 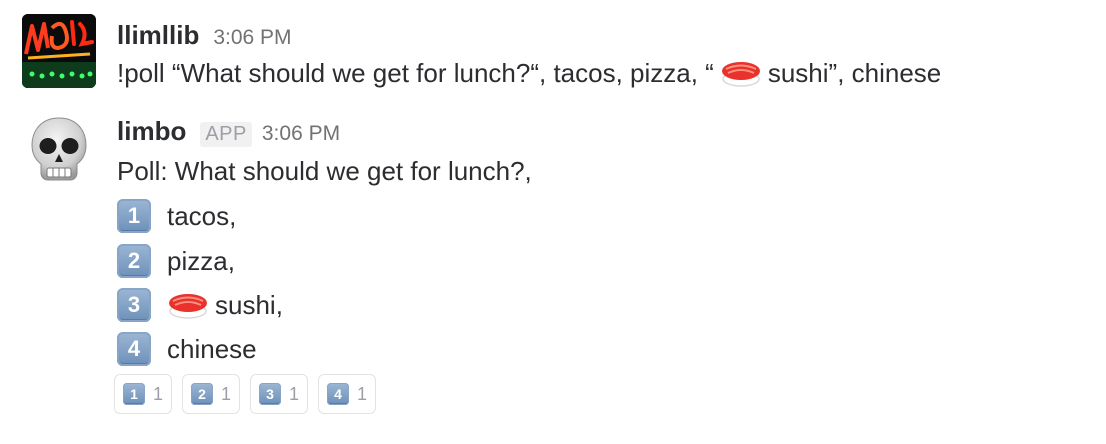 I want to click on reaction-4-button: 4 1, so click(x=347, y=394).